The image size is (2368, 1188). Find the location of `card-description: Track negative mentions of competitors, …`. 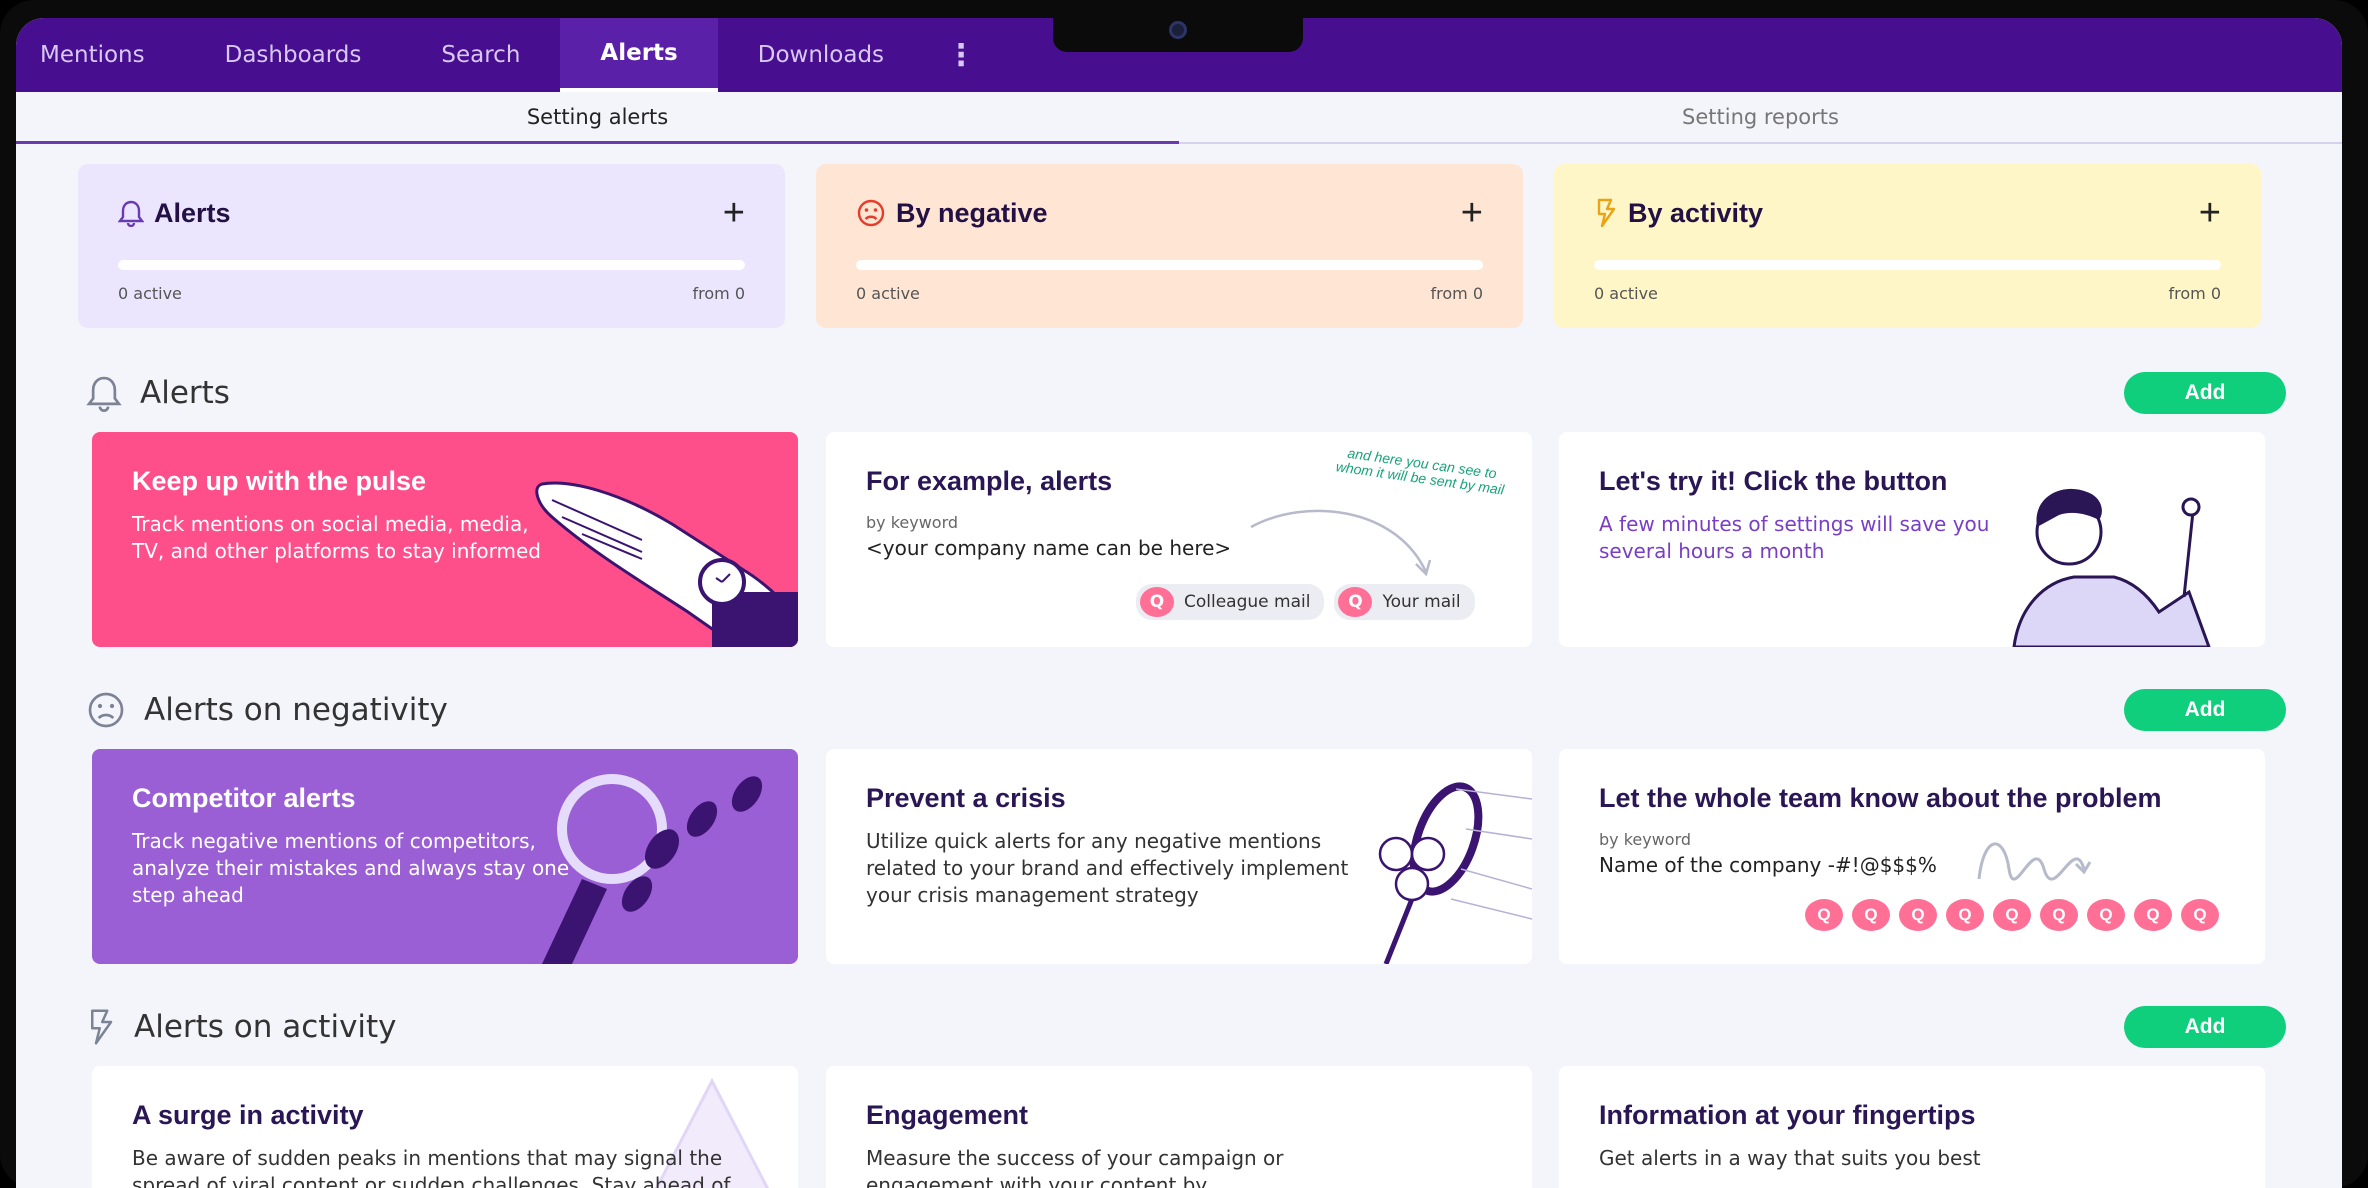

card-description: Track negative mentions of competitors, … is located at coordinates (351, 868).